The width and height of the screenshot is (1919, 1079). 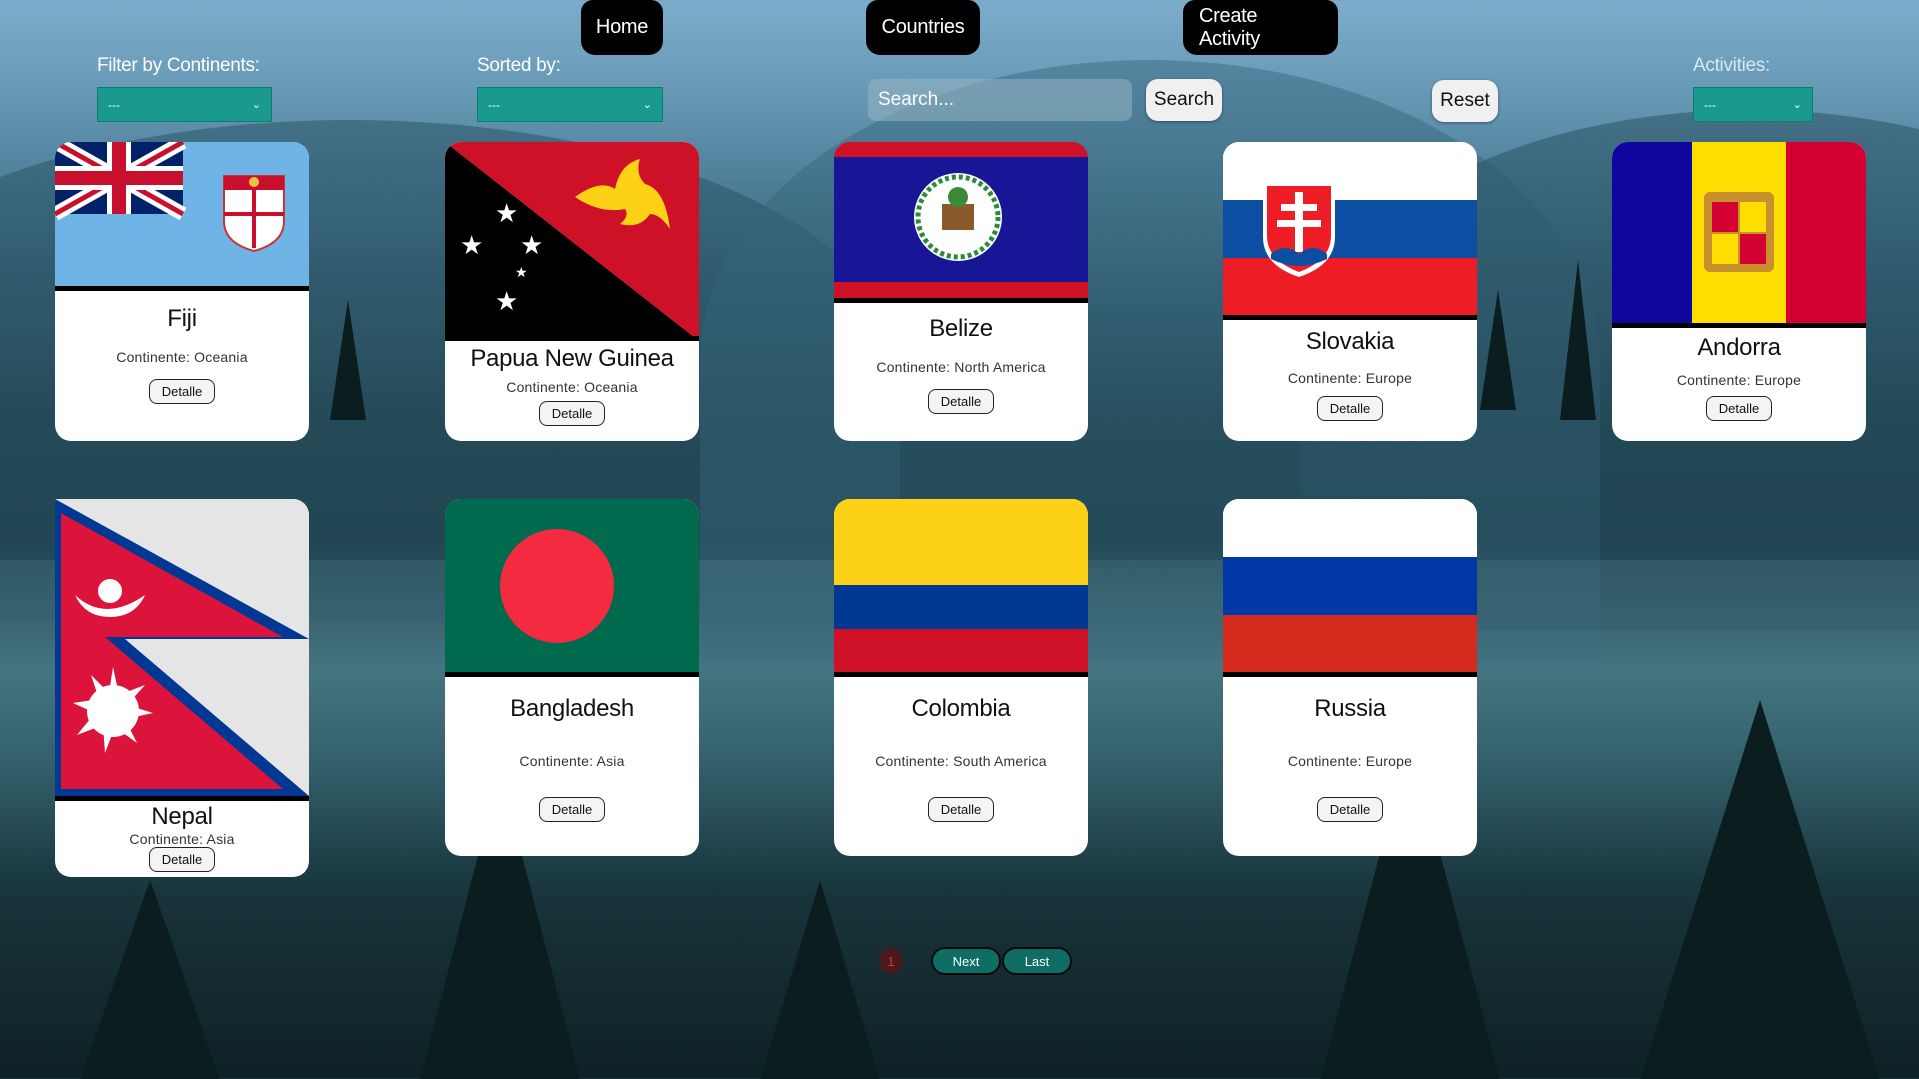 What do you see at coordinates (1710, 104) in the screenshot?
I see `activities-filter-value: ---` at bounding box center [1710, 104].